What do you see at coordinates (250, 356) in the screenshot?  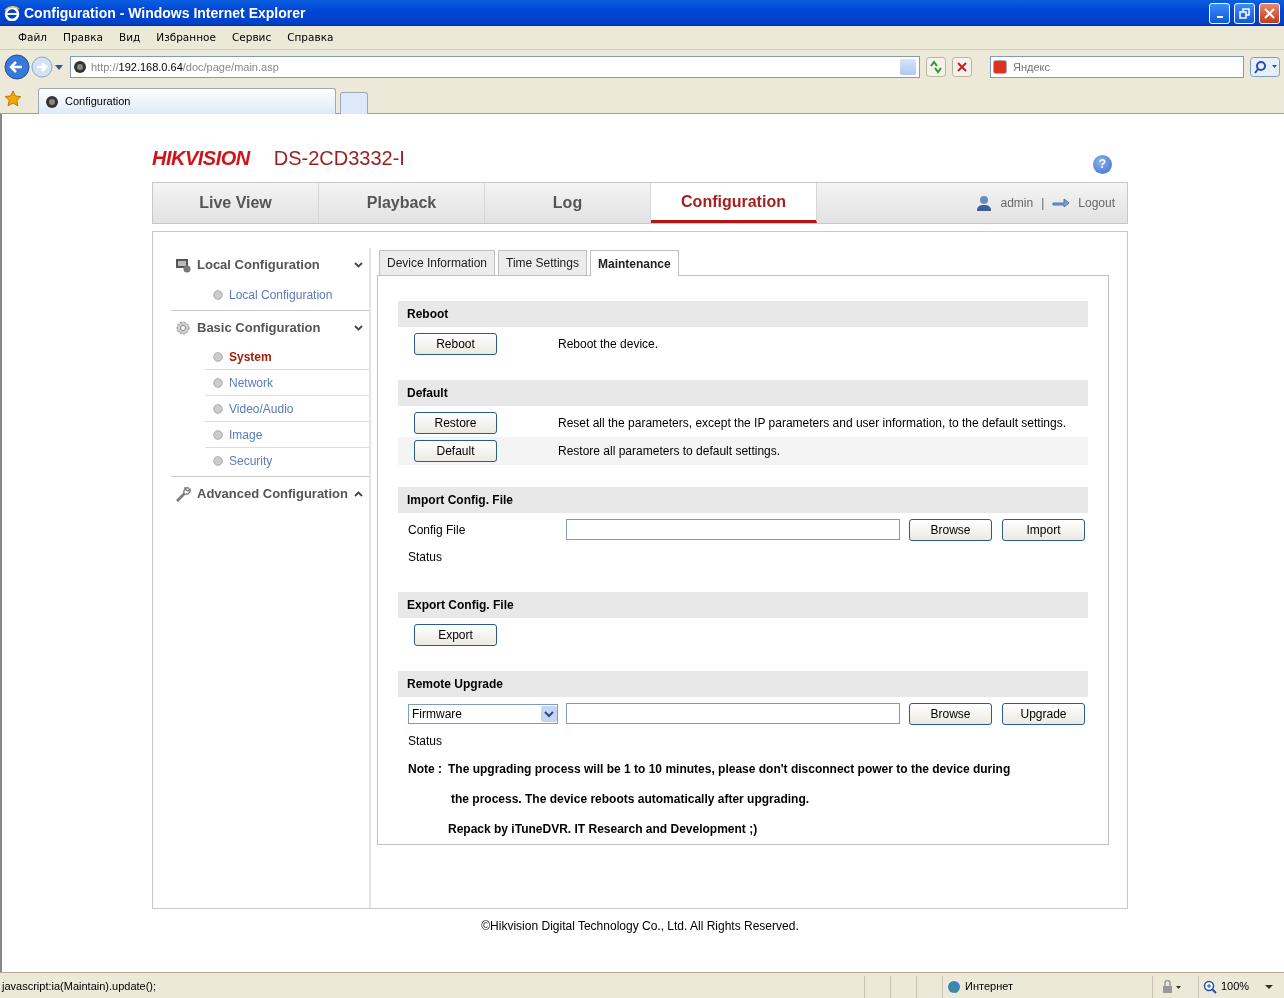 I see `sidebar-link: System` at bounding box center [250, 356].